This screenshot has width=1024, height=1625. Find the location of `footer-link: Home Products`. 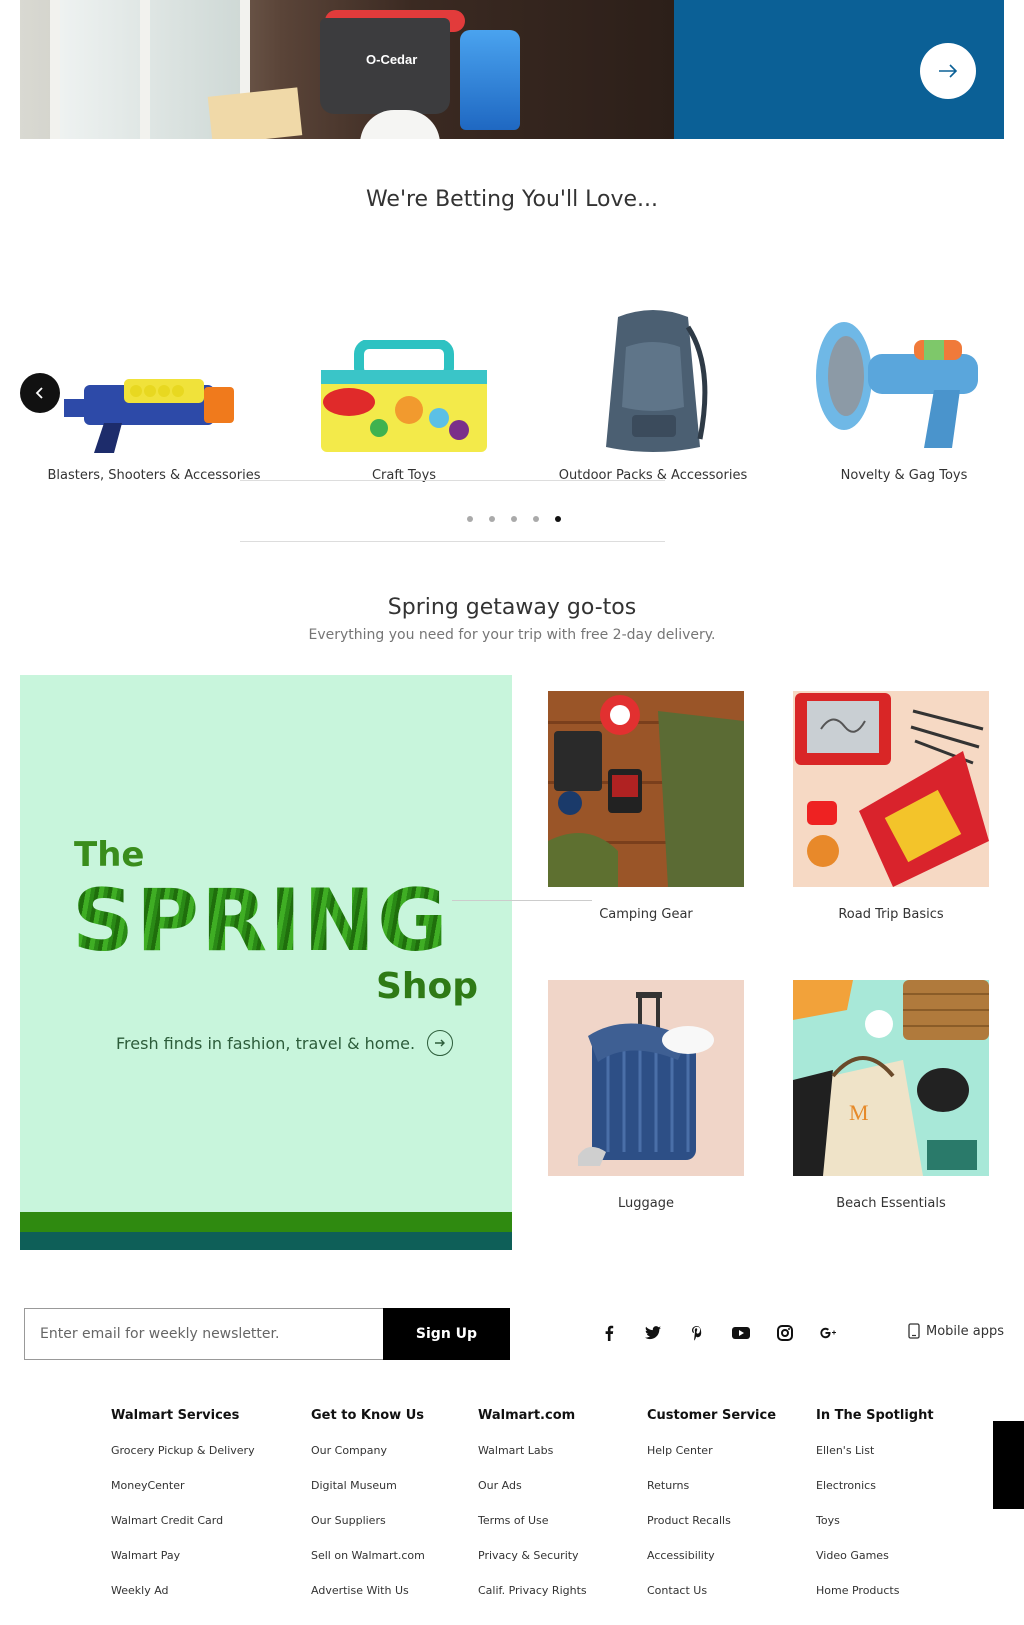

footer-link: Home Products is located at coordinates (901, 1600).